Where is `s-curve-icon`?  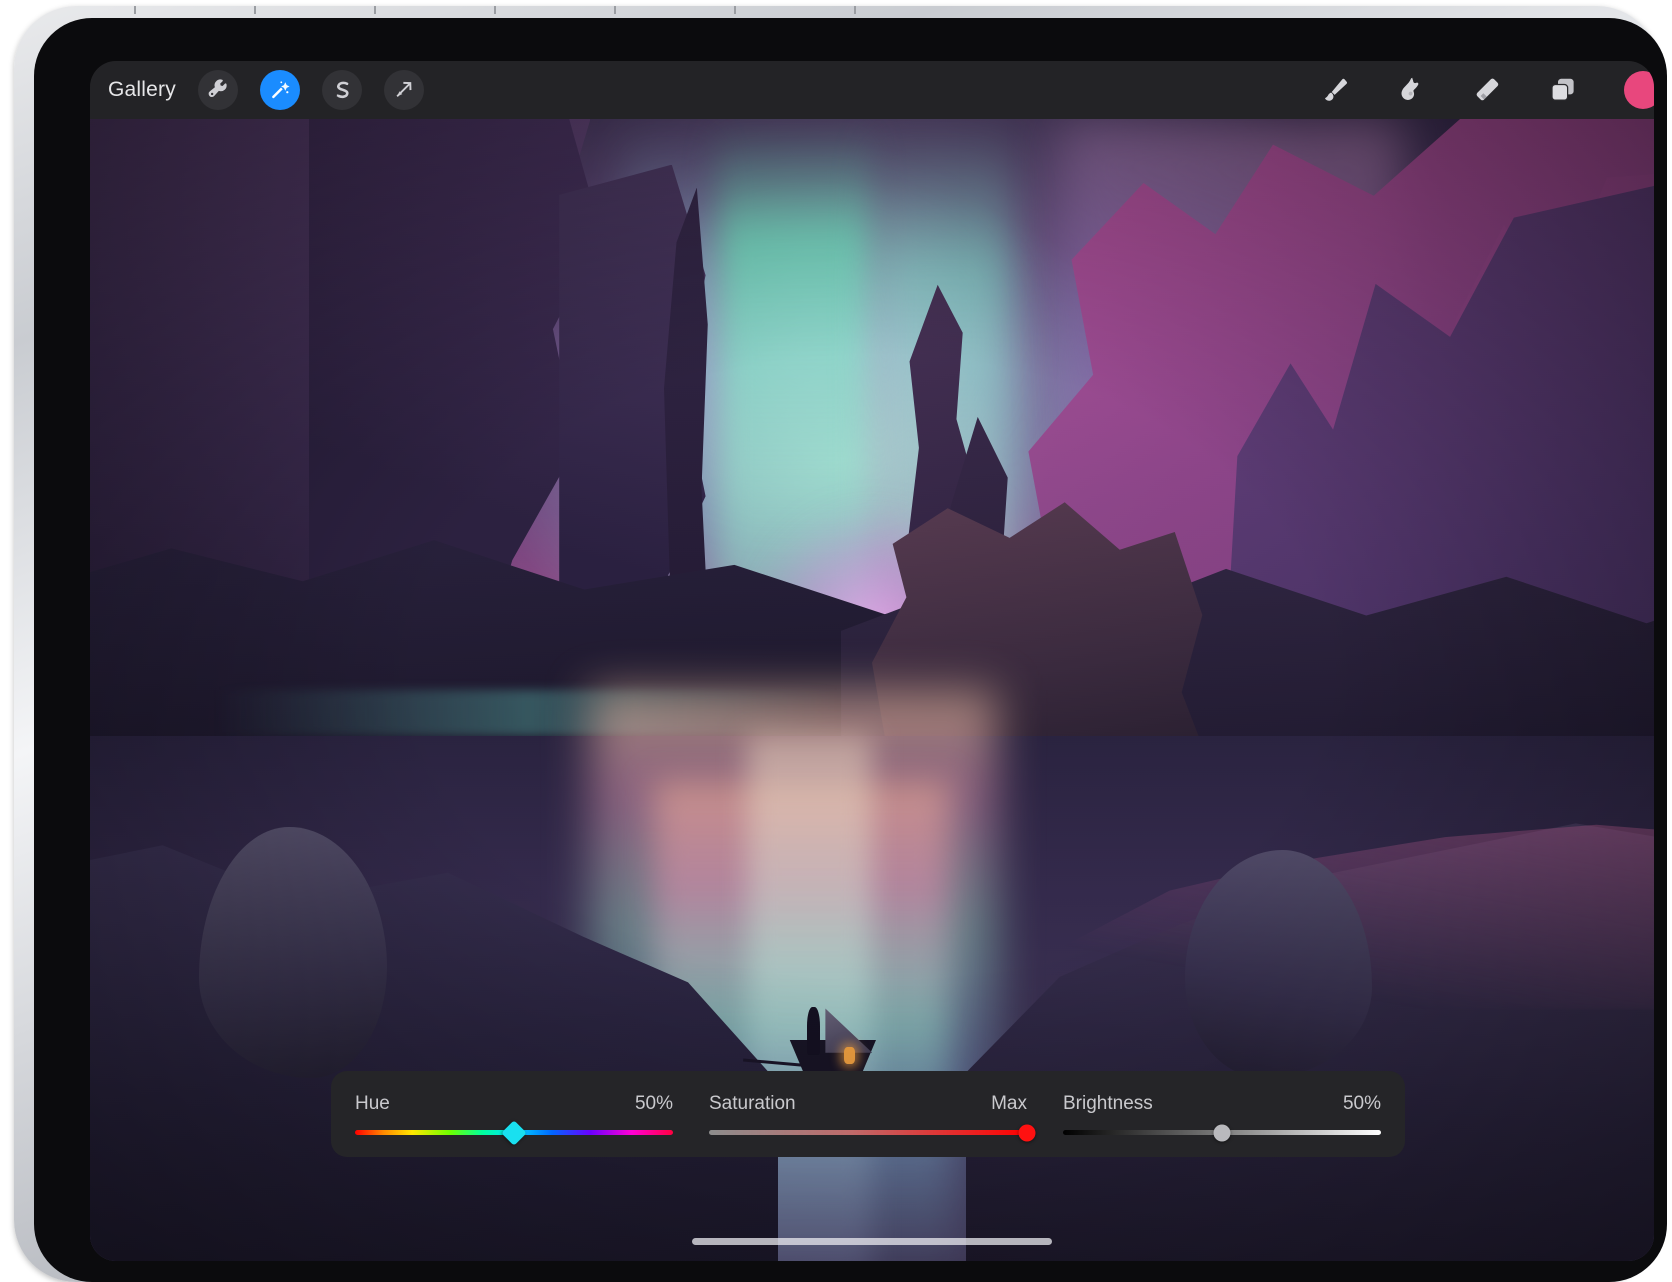
s-curve-icon is located at coordinates (342, 90).